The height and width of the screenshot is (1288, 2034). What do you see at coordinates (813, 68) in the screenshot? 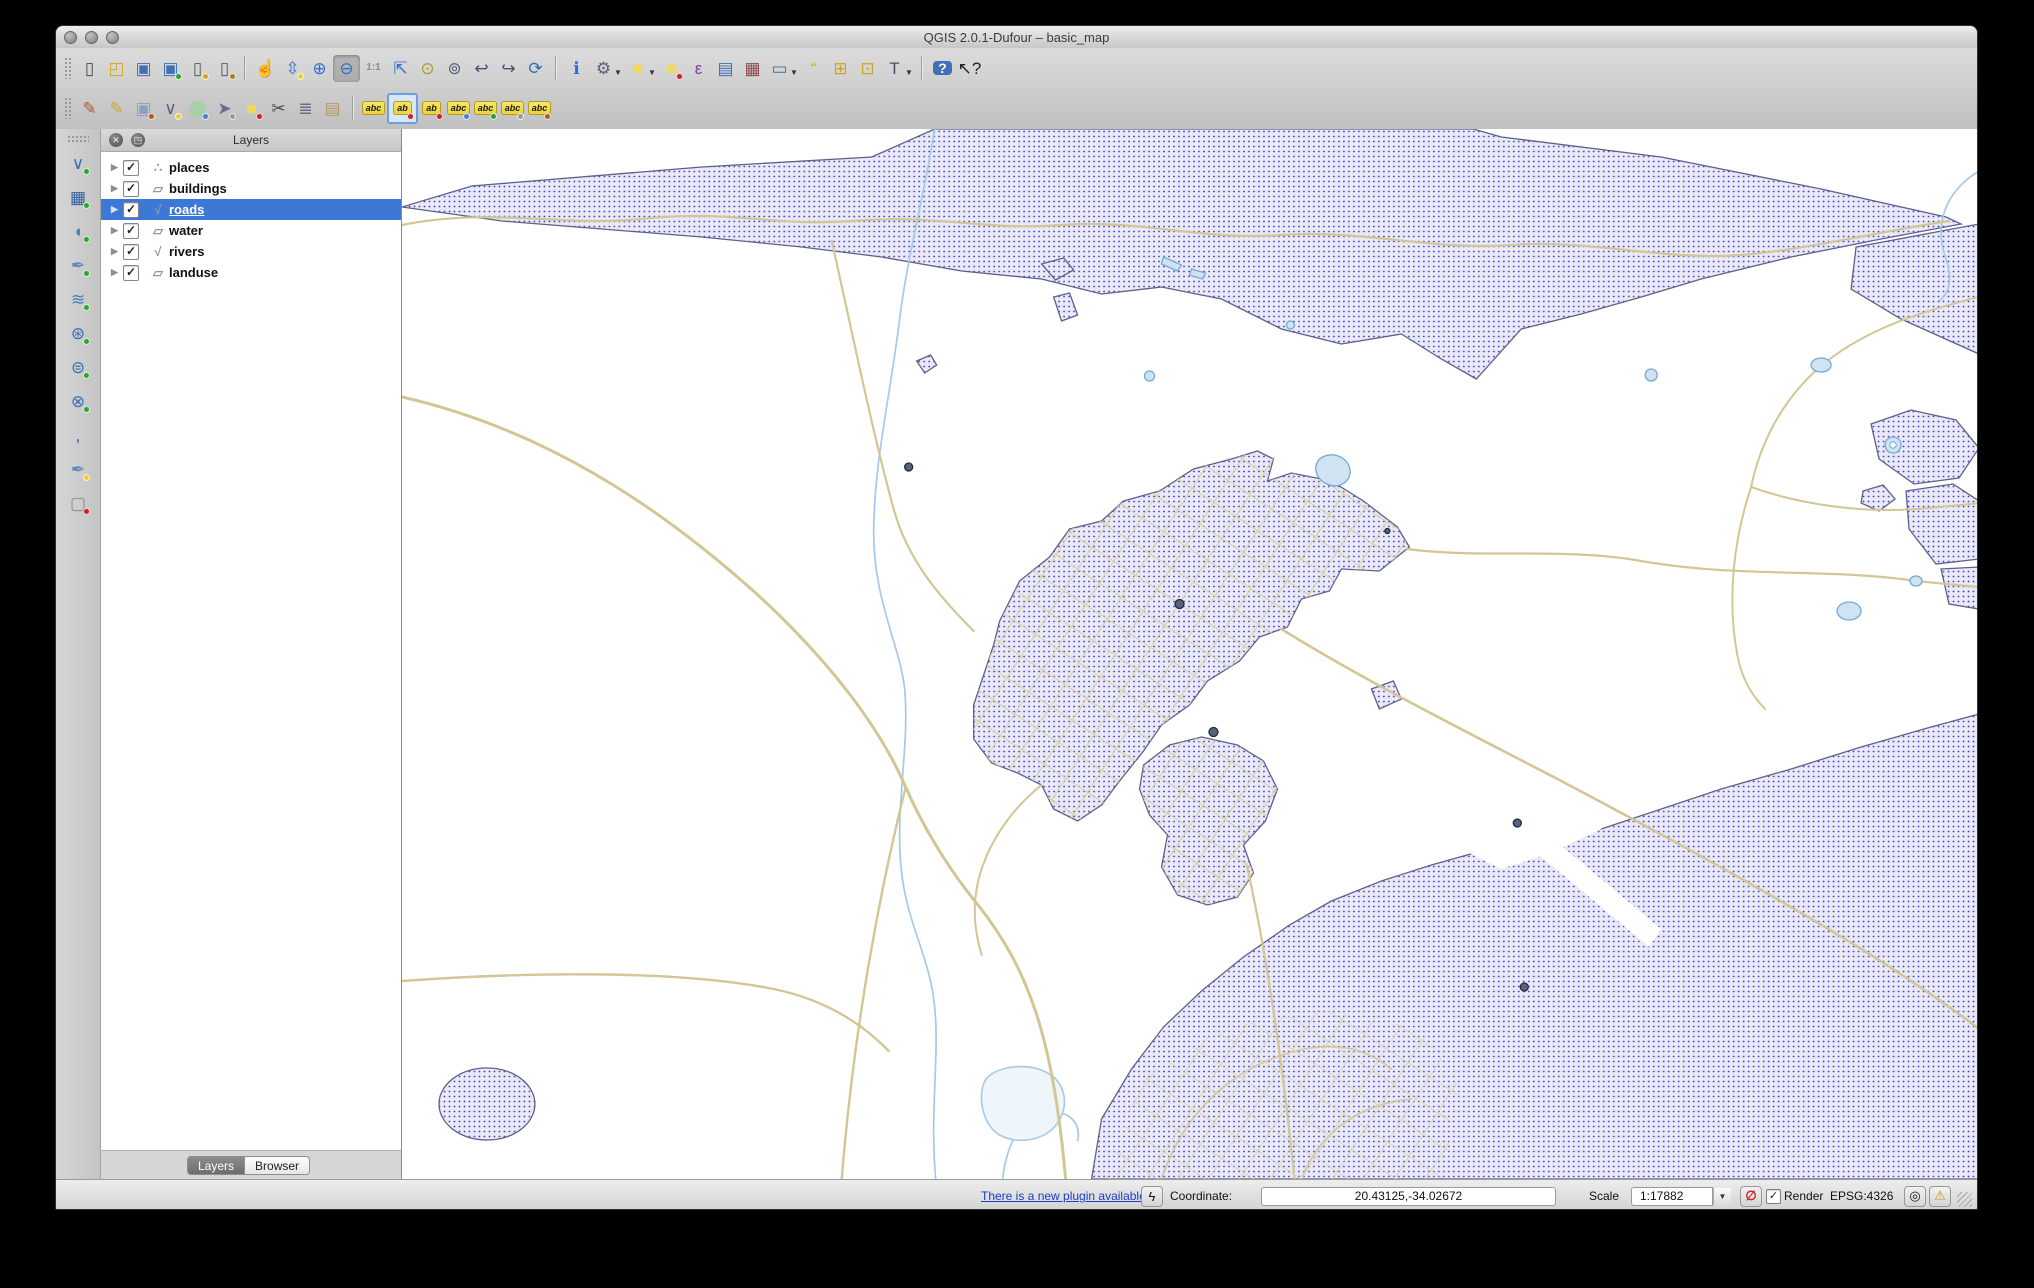
I see `map-tips: “` at bounding box center [813, 68].